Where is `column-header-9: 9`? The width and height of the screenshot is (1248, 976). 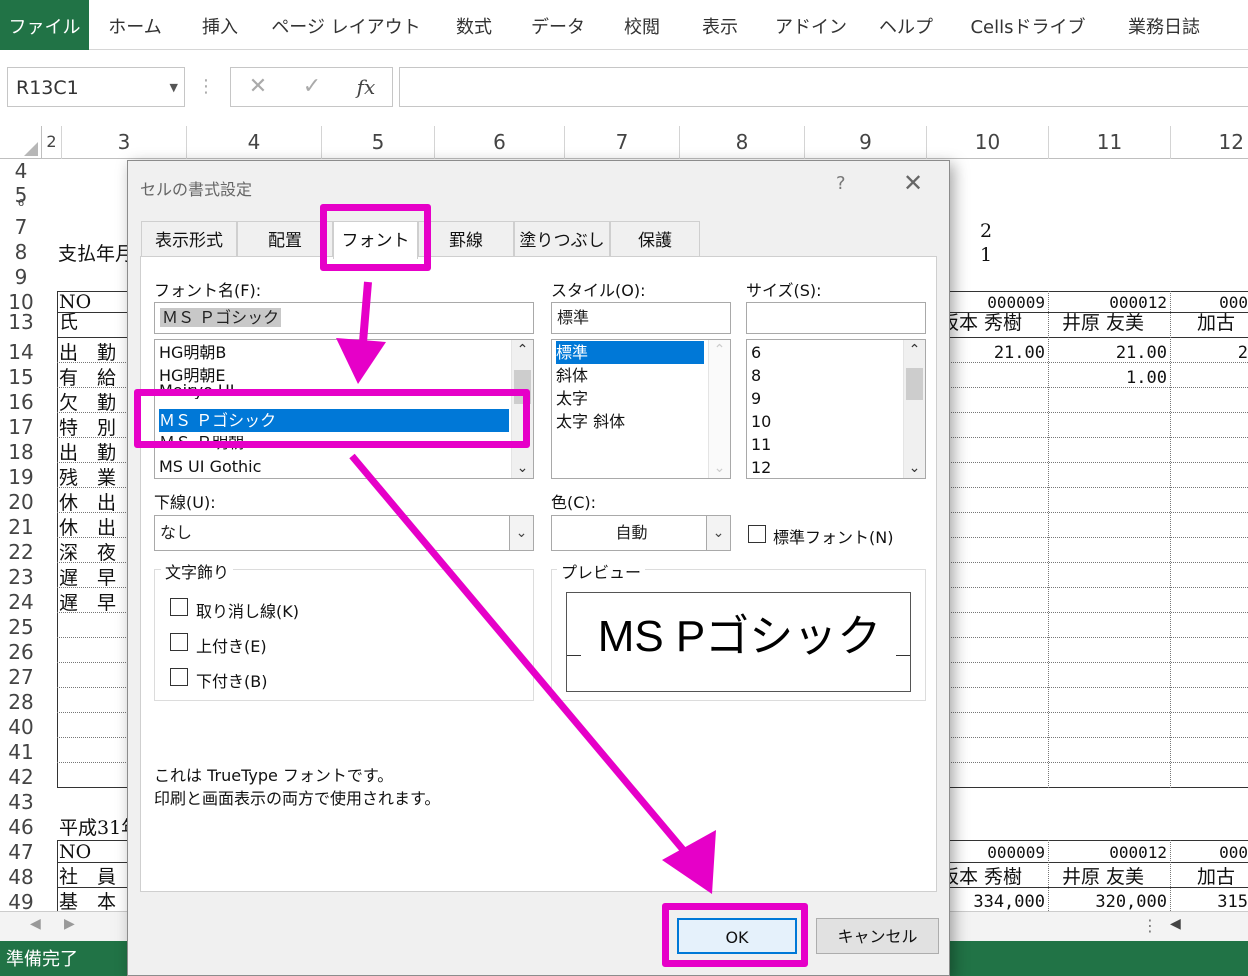
column-header-9: 9 is located at coordinates (866, 142).